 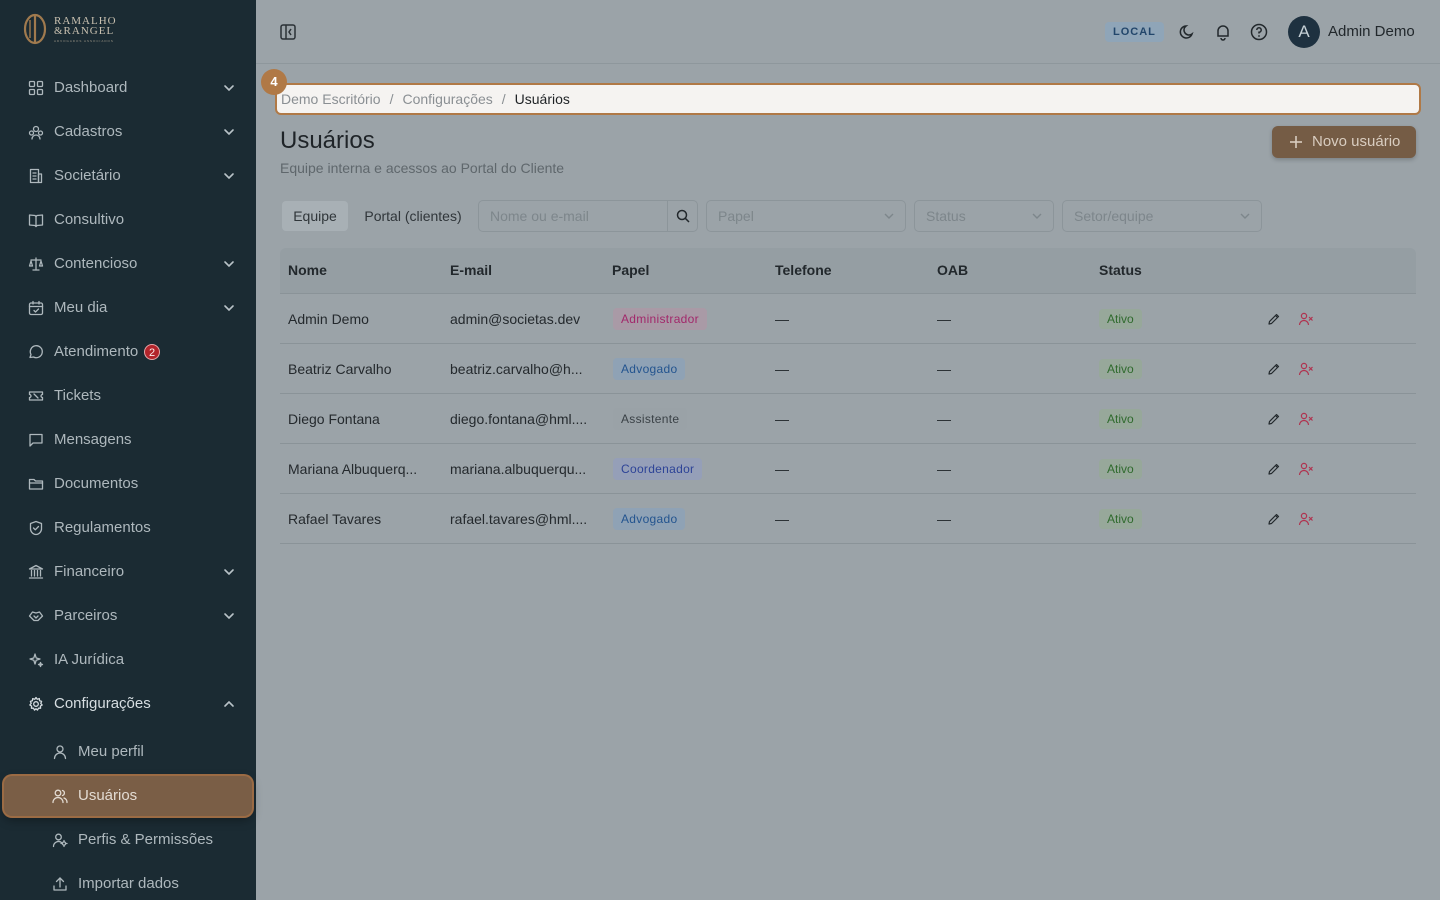 What do you see at coordinates (128, 220) in the screenshot?
I see `sidebar-item-consultivo: Consultivo` at bounding box center [128, 220].